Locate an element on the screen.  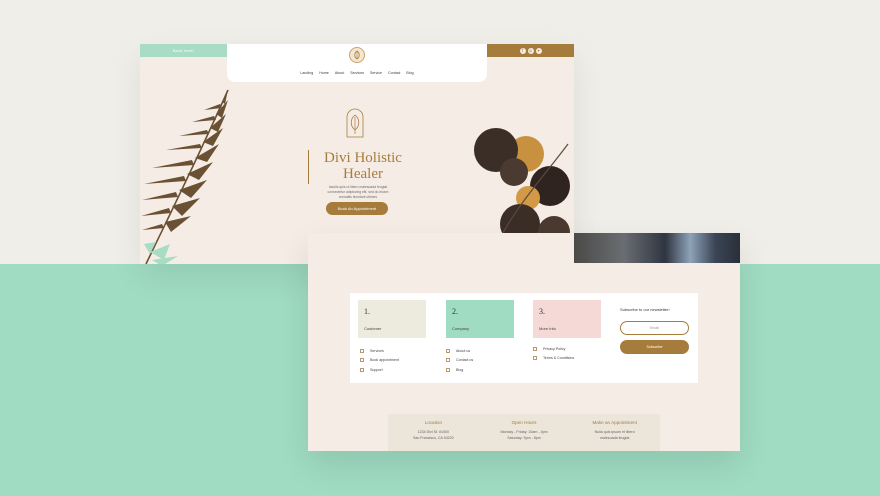
link-blog: Blog is located at coordinates (459, 370).